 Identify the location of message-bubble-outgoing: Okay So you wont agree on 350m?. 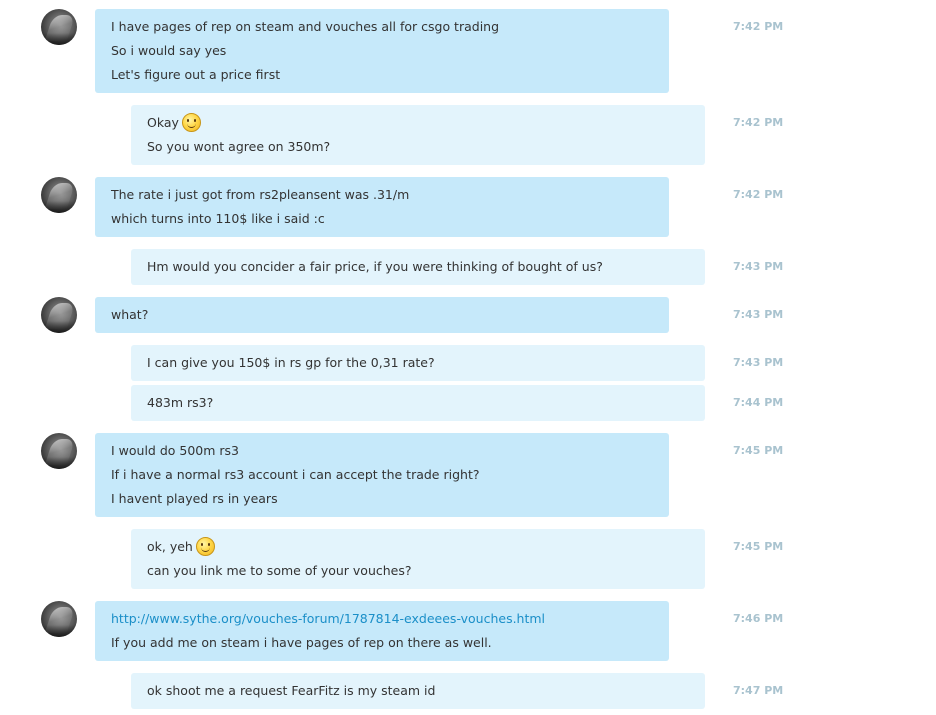
(418, 135).